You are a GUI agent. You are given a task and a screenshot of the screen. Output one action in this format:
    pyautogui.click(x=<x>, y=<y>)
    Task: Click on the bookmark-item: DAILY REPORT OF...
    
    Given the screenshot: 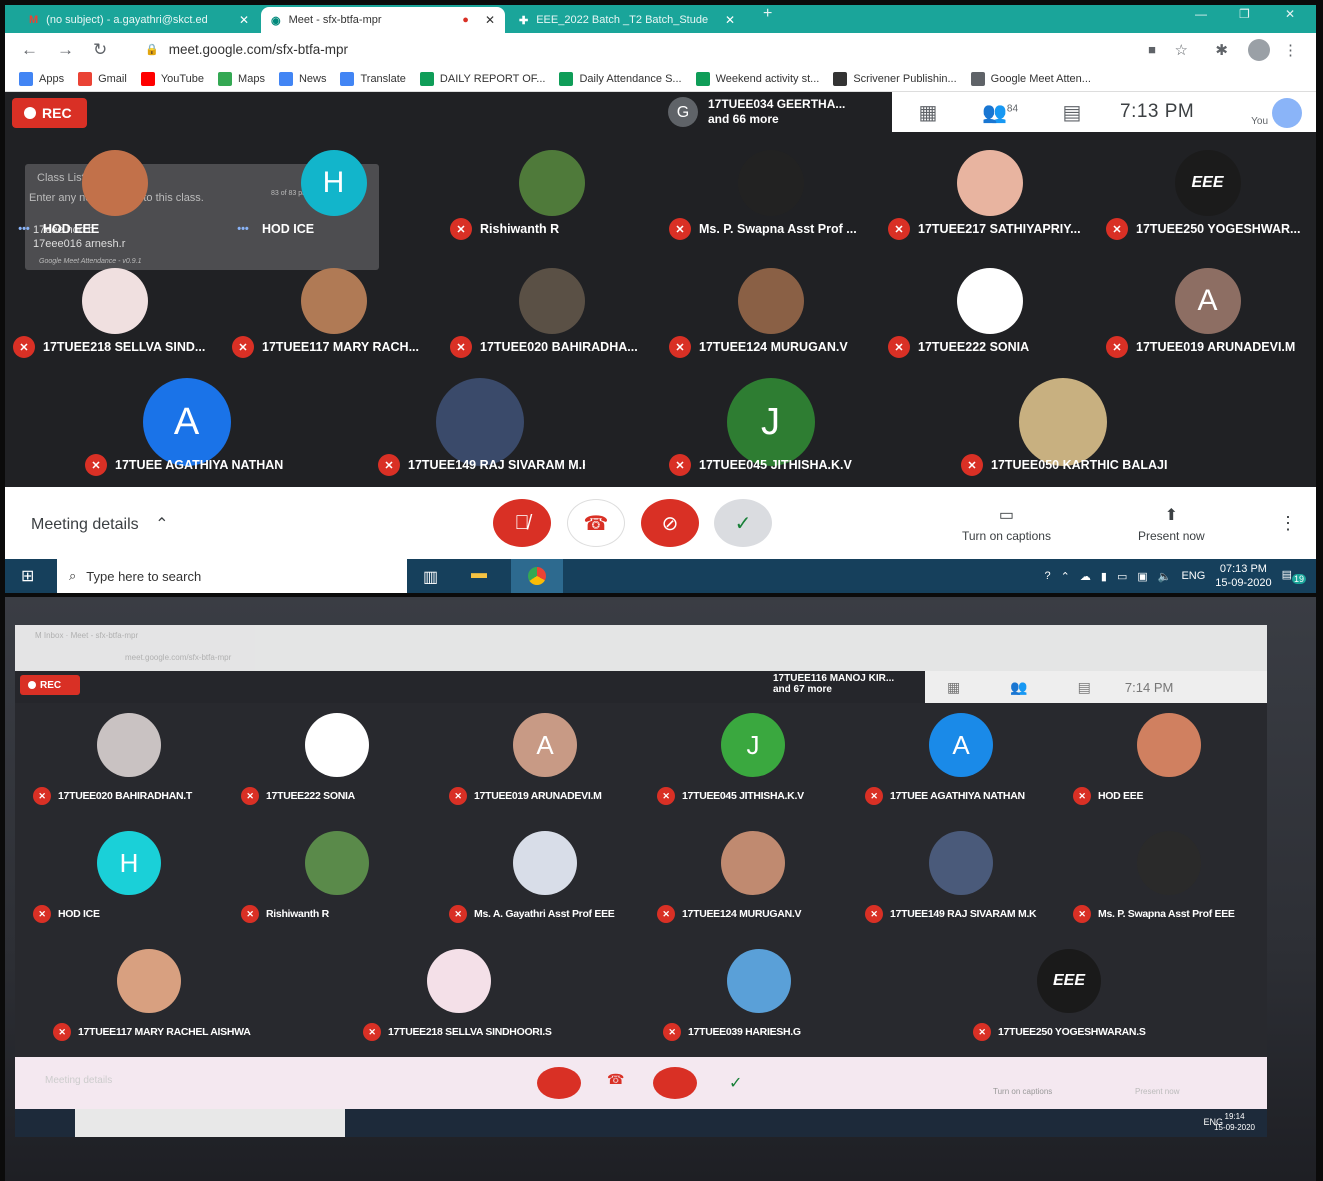 What is the action you would take?
    pyautogui.click(x=482, y=78)
    